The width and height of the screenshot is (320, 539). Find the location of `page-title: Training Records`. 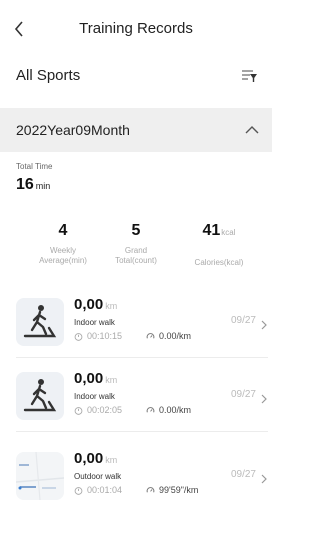

page-title: Training Records is located at coordinates (136, 28).